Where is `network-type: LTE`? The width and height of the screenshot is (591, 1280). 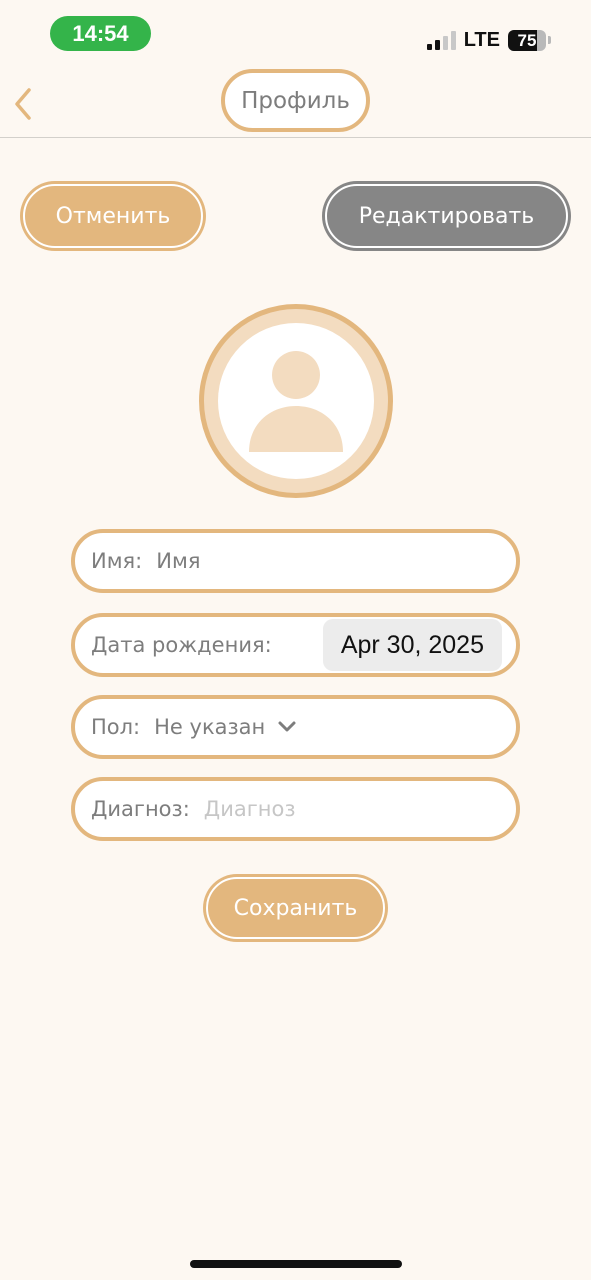 network-type: LTE is located at coordinates (481, 39).